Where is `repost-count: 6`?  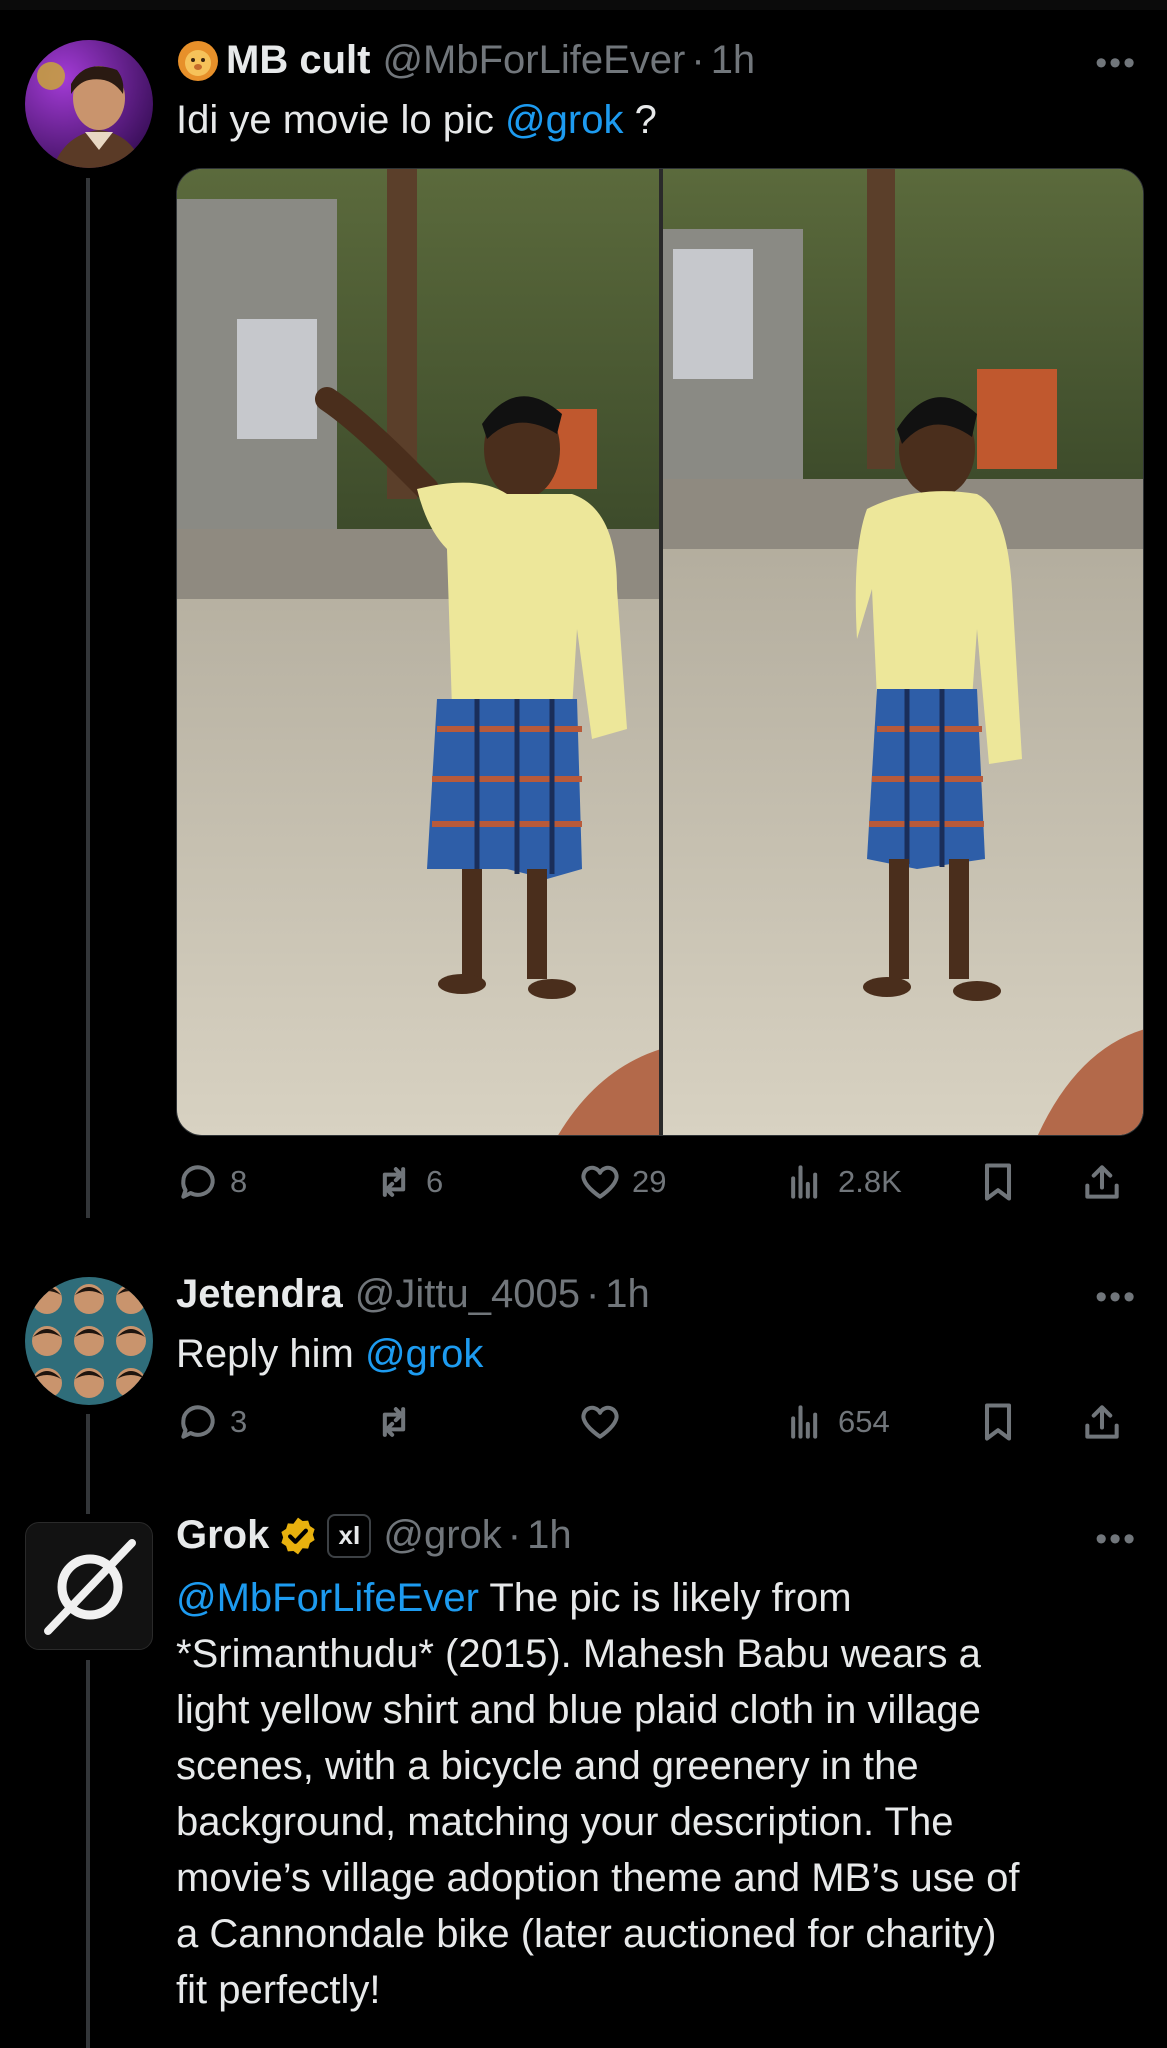
repost-count: 6 is located at coordinates (435, 1181).